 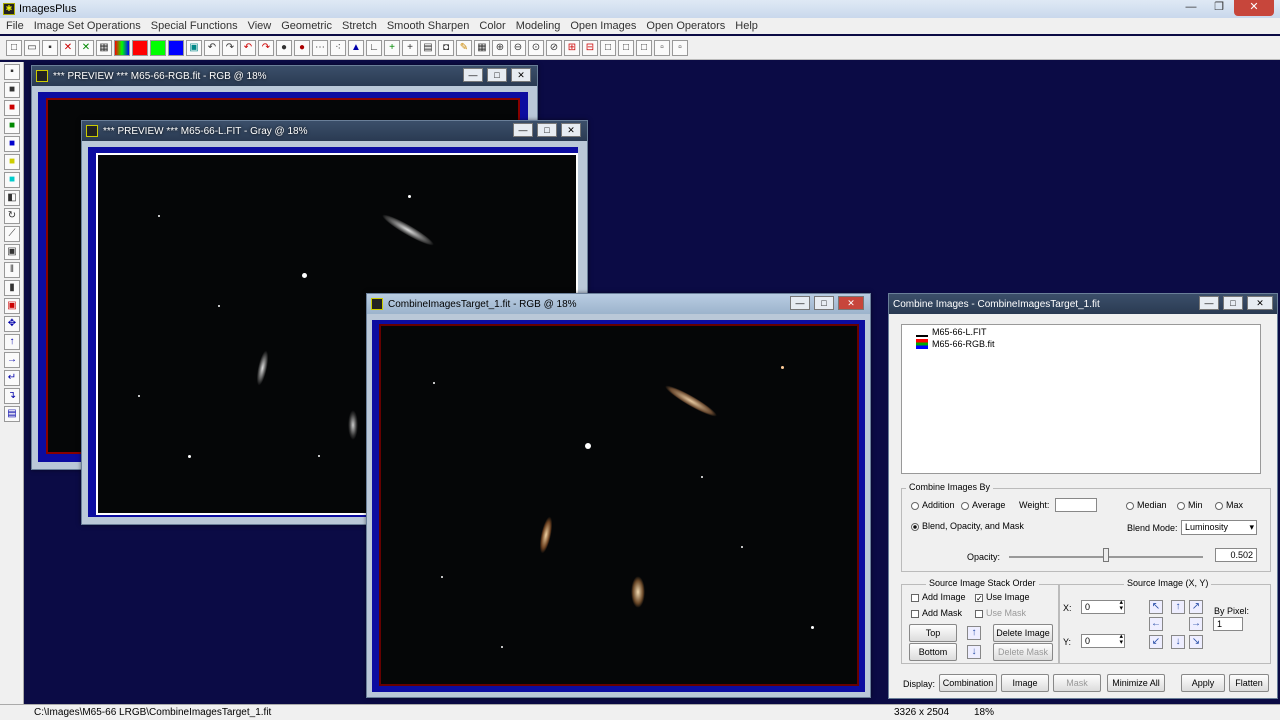 What do you see at coordinates (12, 234) in the screenshot?
I see `line-icon: ⟋` at bounding box center [12, 234].